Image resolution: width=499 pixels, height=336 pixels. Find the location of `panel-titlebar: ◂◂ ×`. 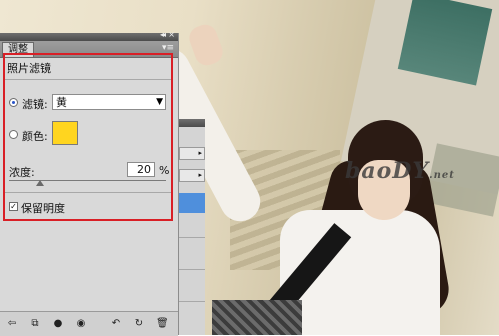

panel-titlebar: ◂◂ × is located at coordinates (89, 35).